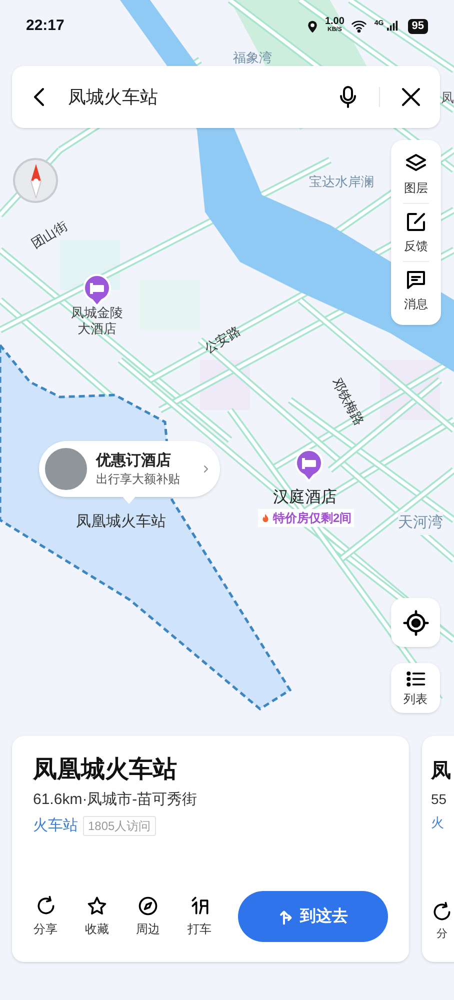 Image resolution: width=454 pixels, height=1000 pixels. Describe the element at coordinates (252, 58) in the screenshot. I see `map-area-label: 福象湾` at that location.